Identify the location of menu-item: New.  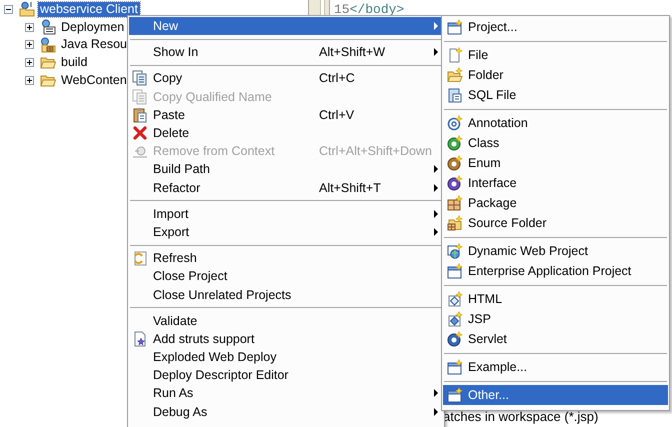
(286, 26).